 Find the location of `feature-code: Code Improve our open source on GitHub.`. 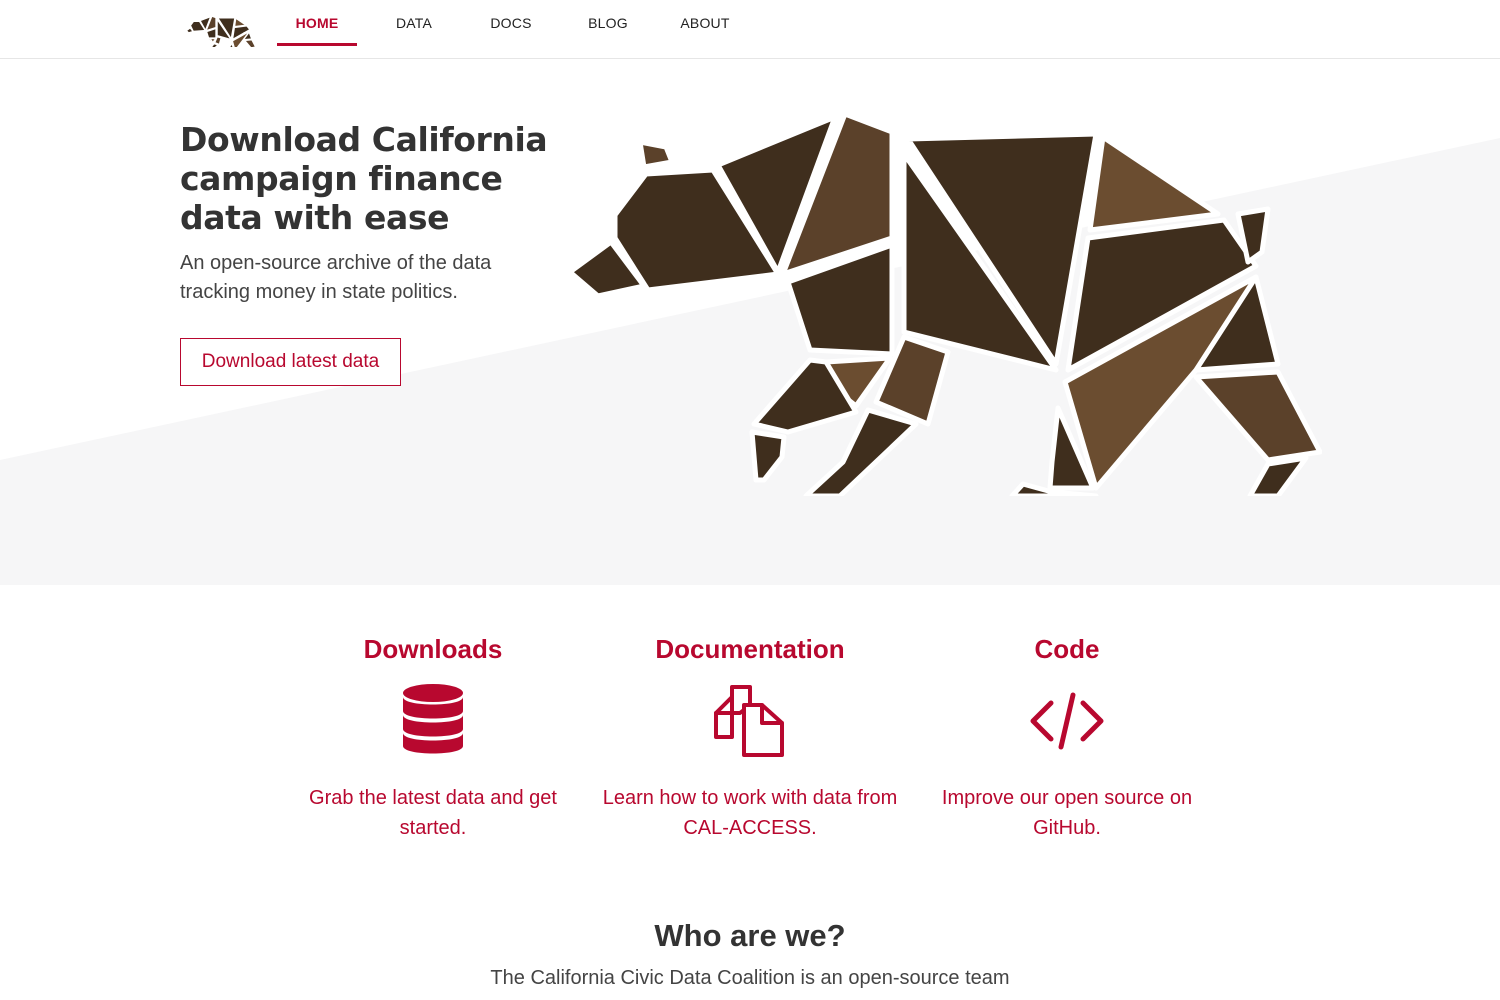

feature-code: Code Improve our open source on GitHub. is located at coordinates (1067, 738).